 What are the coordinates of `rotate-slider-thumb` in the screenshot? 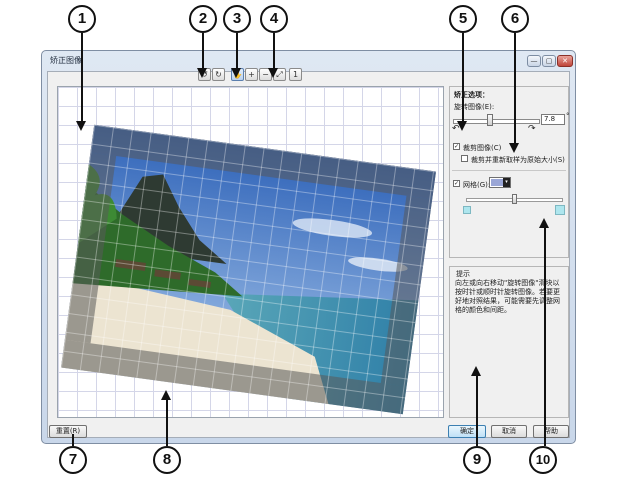 It's located at (490, 120).